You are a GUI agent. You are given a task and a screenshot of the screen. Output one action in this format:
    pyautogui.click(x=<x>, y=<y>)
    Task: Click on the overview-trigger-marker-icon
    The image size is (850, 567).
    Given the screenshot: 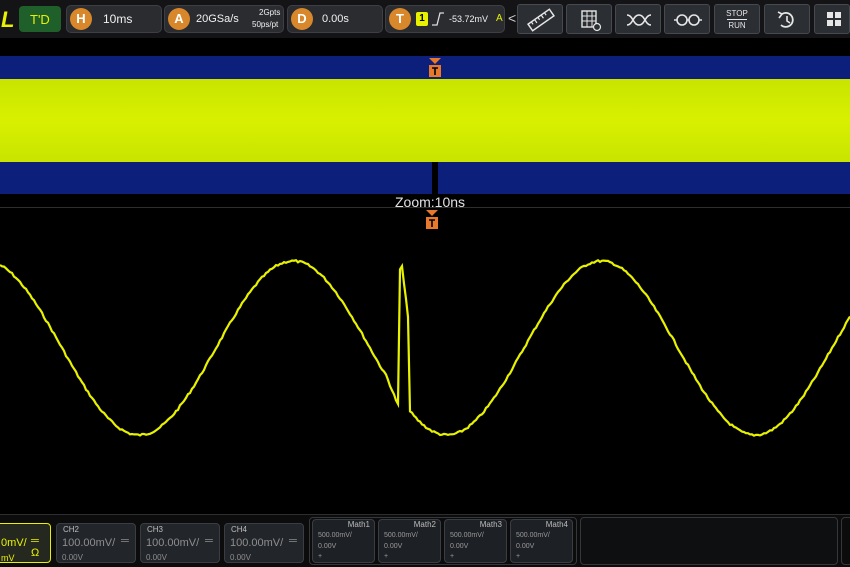 What is the action you would take?
    pyautogui.click(x=435, y=67)
    